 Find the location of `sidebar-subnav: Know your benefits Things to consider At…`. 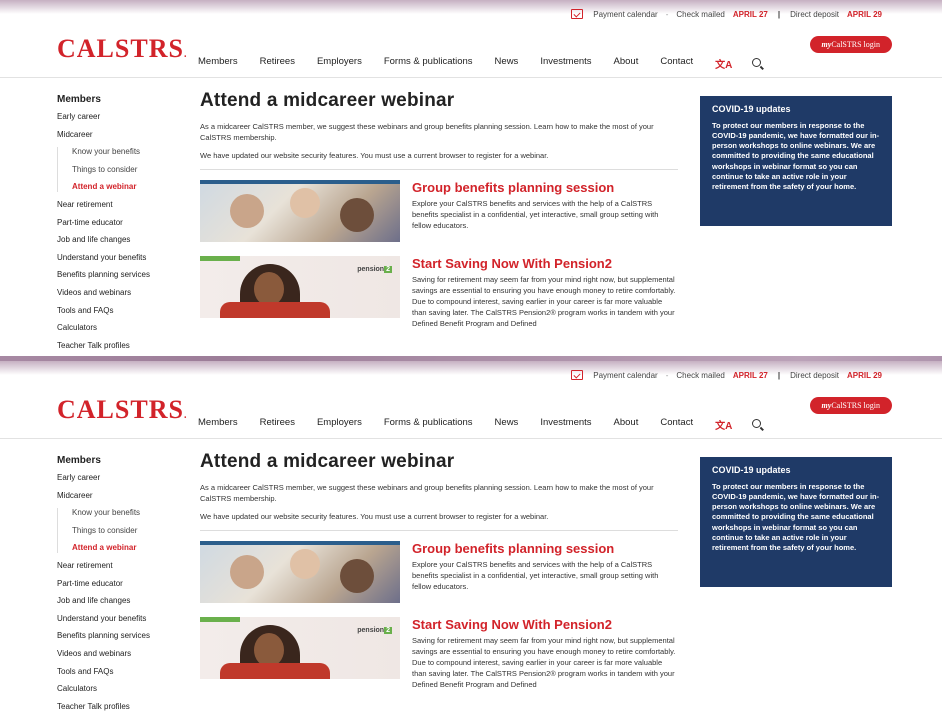

sidebar-subnav: Know your benefits Things to consider At… is located at coordinates (114, 169).